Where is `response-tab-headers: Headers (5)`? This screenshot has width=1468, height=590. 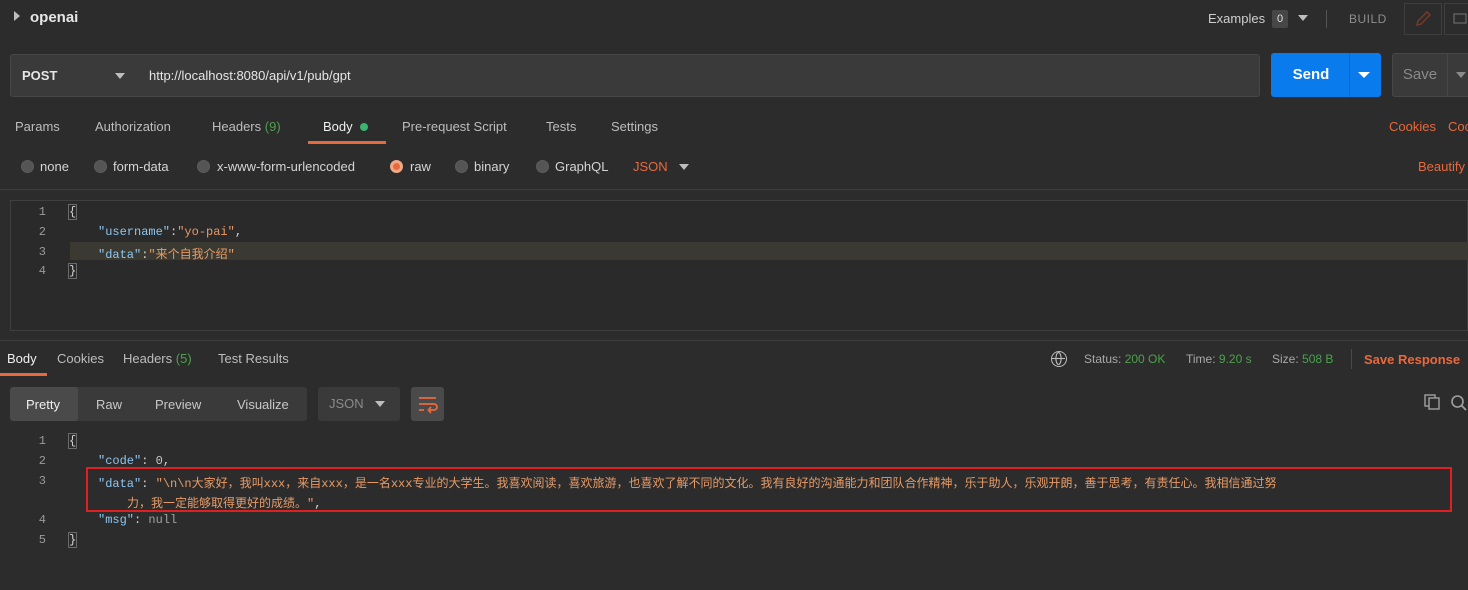 response-tab-headers: Headers (5) is located at coordinates (157, 358).